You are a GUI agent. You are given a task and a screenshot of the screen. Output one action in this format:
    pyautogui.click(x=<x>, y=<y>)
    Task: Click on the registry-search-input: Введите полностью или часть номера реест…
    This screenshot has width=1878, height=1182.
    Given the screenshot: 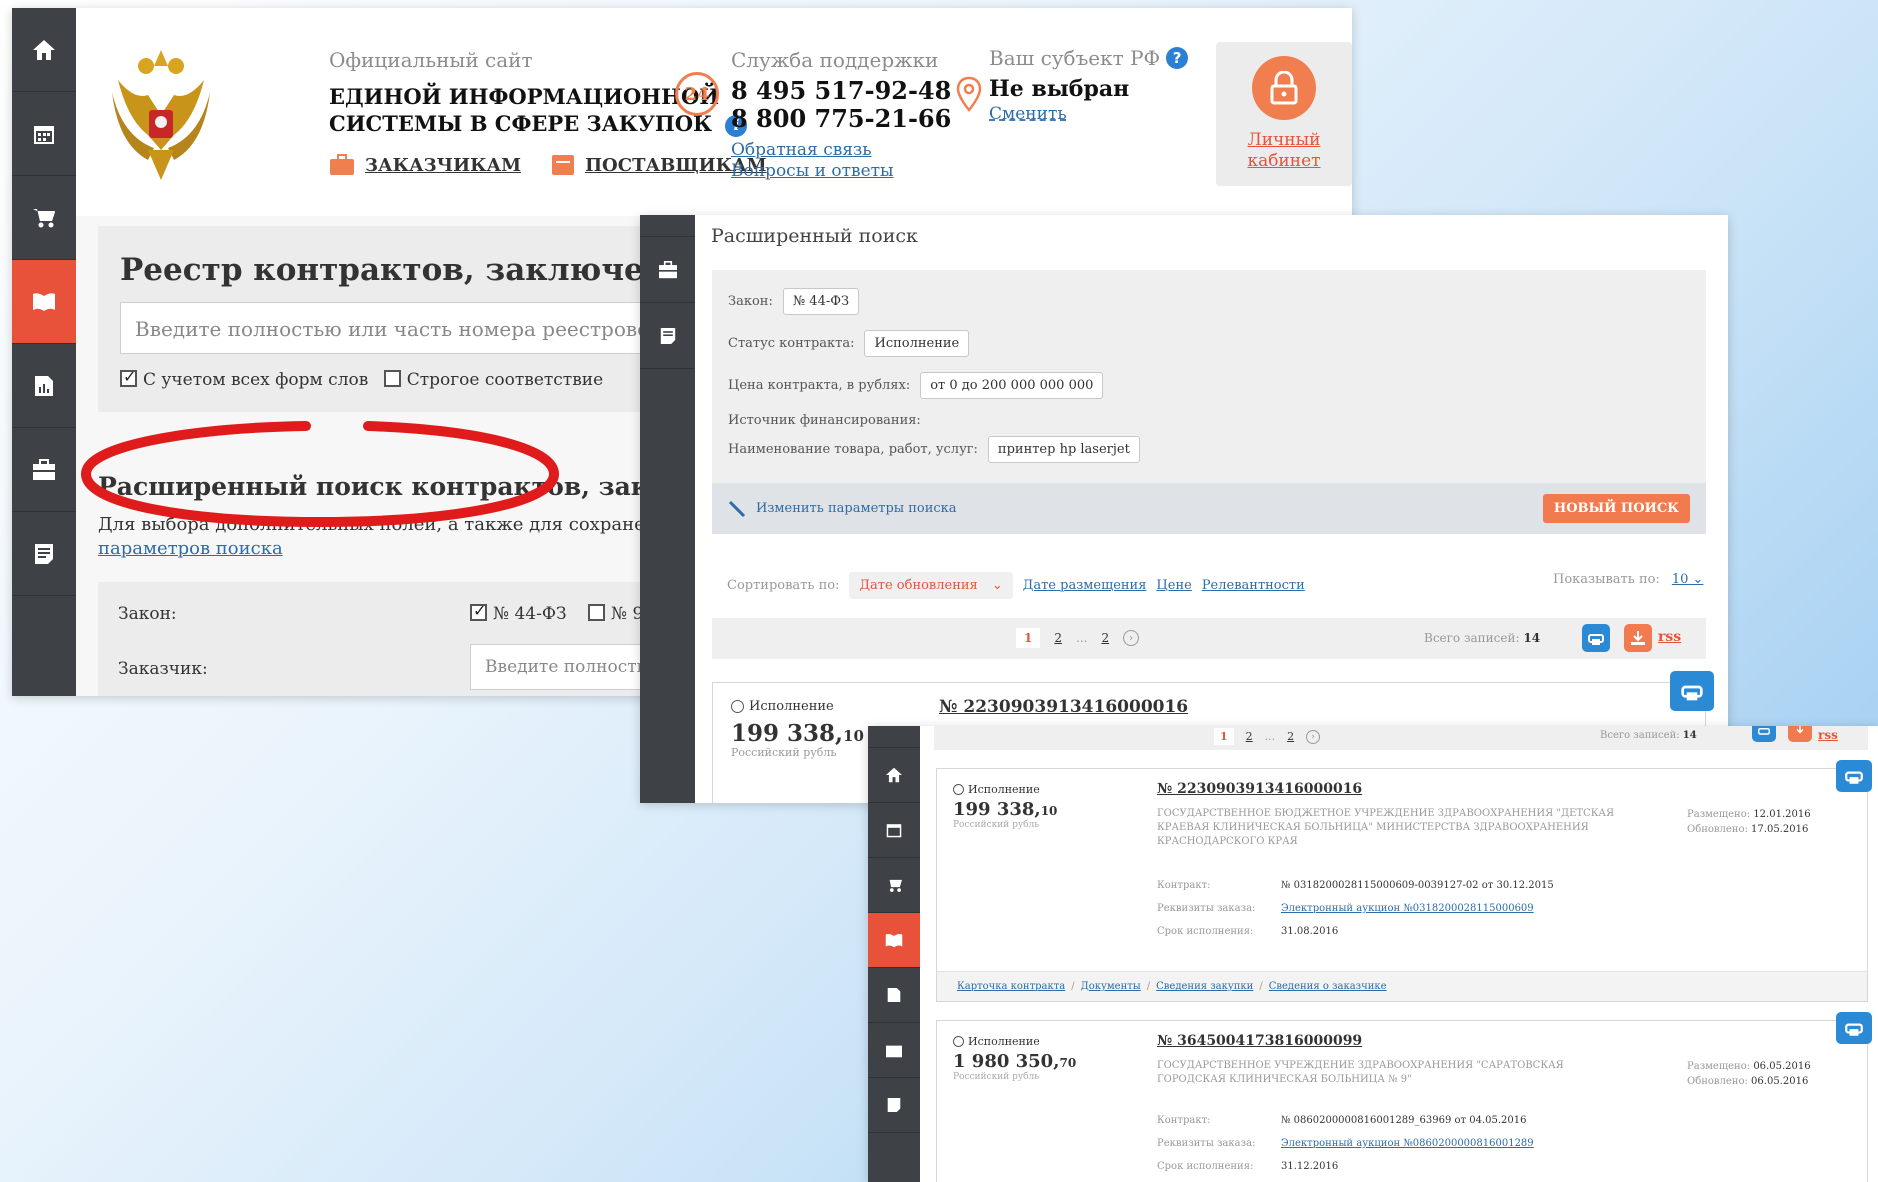 What is the action you would take?
    pyautogui.click(x=420, y=328)
    